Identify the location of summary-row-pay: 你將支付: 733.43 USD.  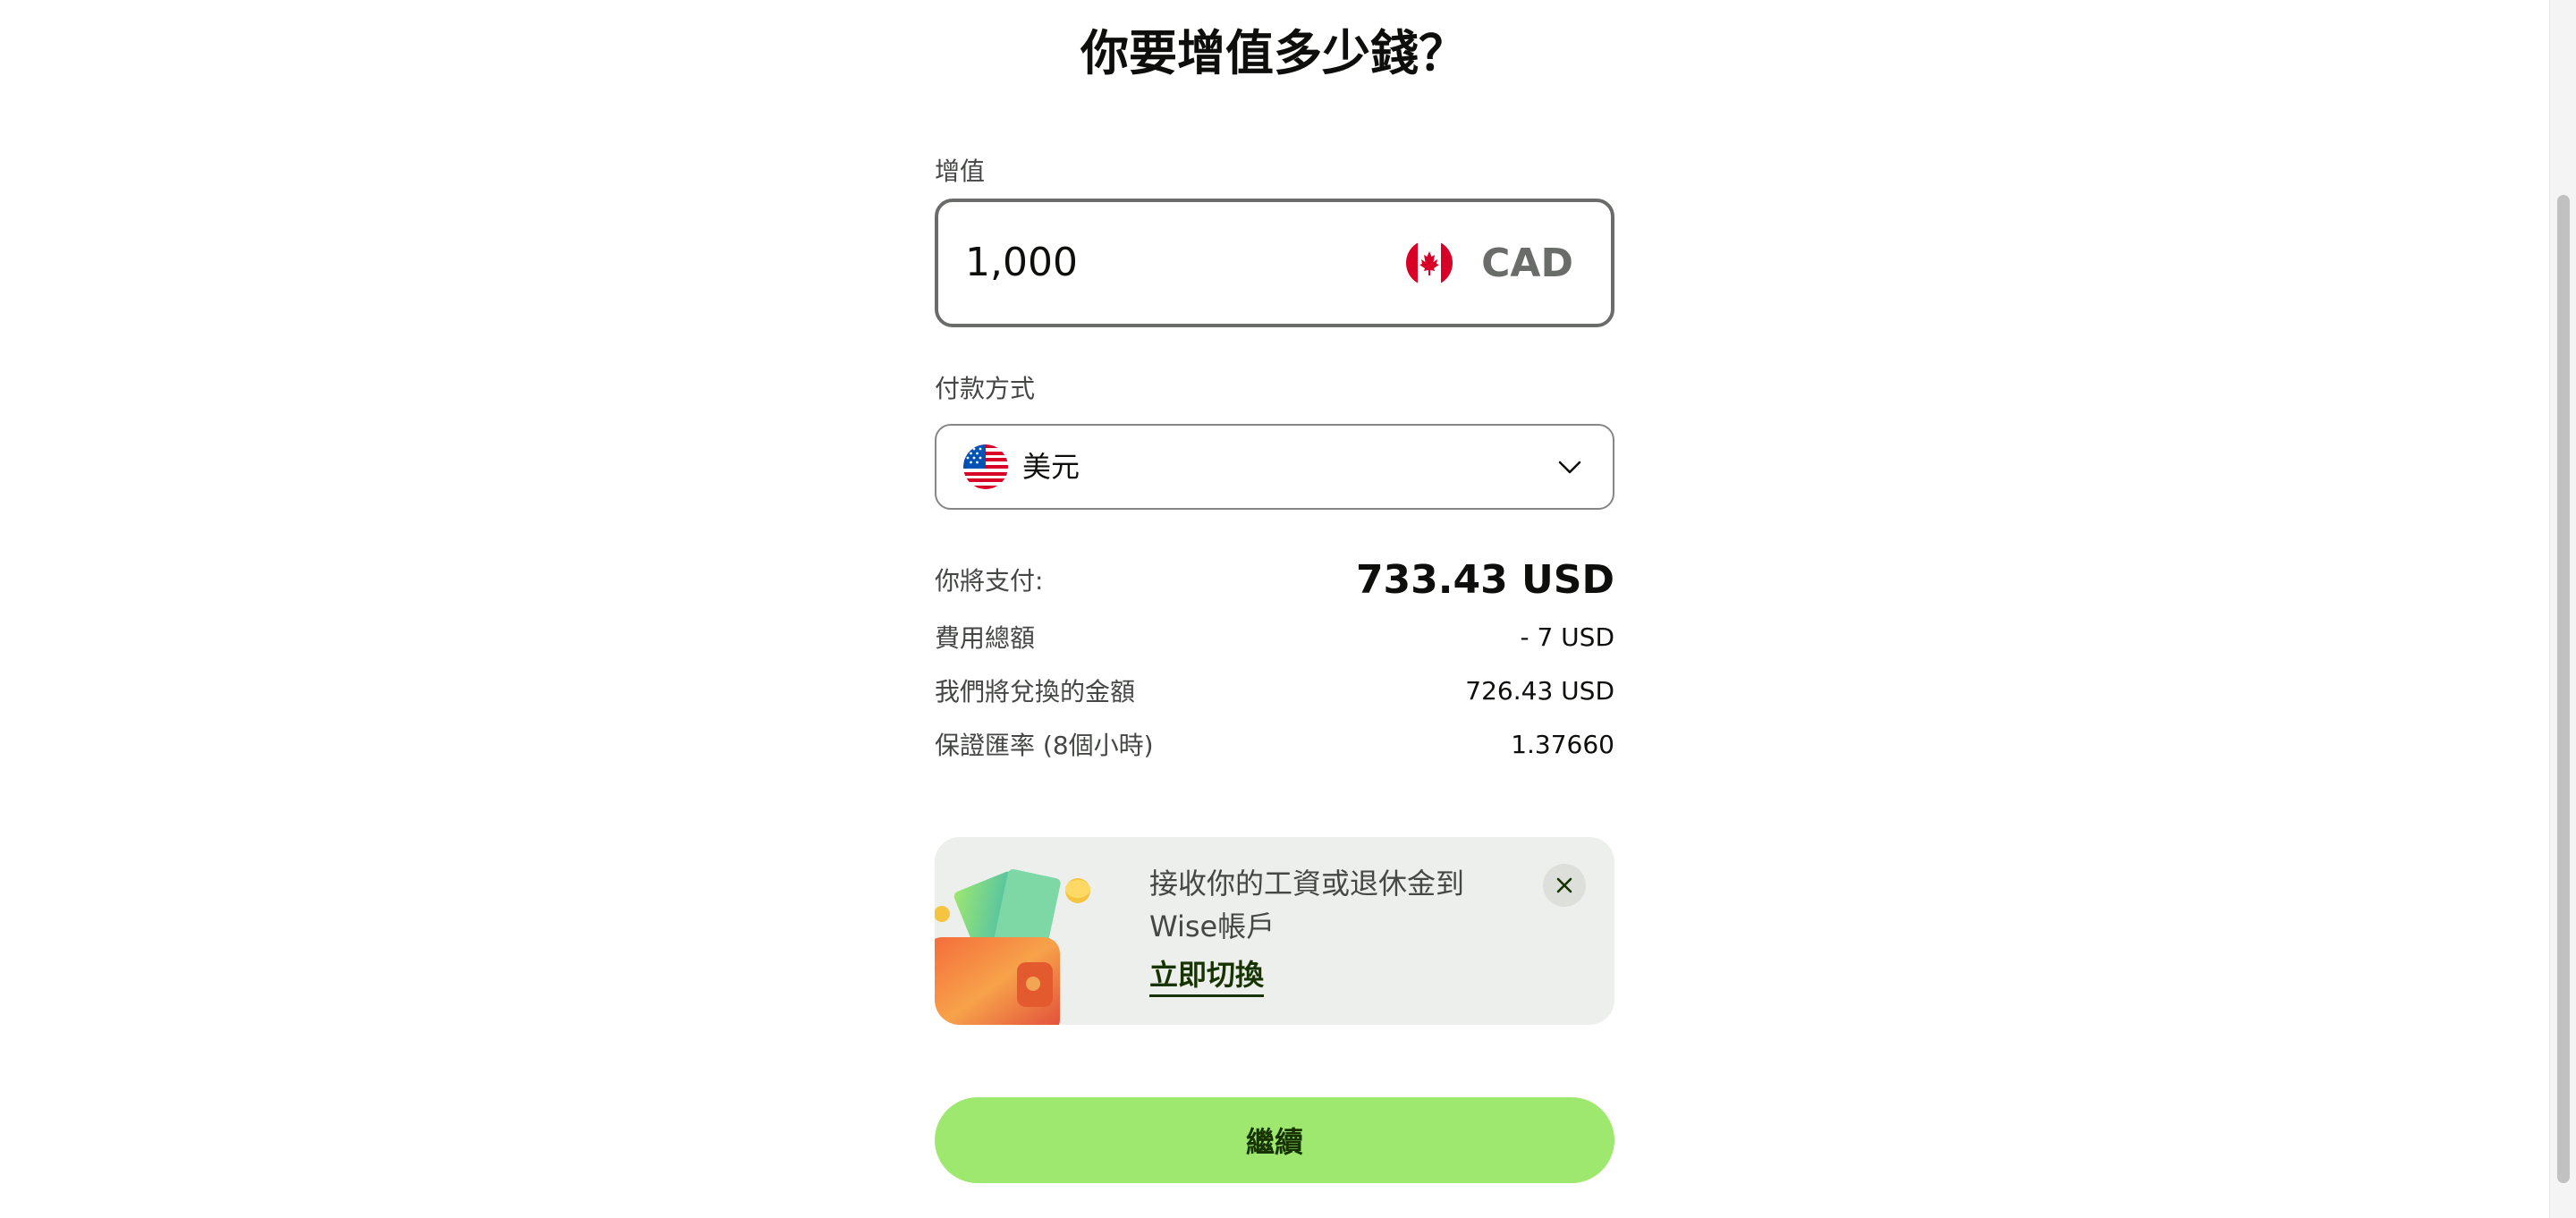
(1274, 579).